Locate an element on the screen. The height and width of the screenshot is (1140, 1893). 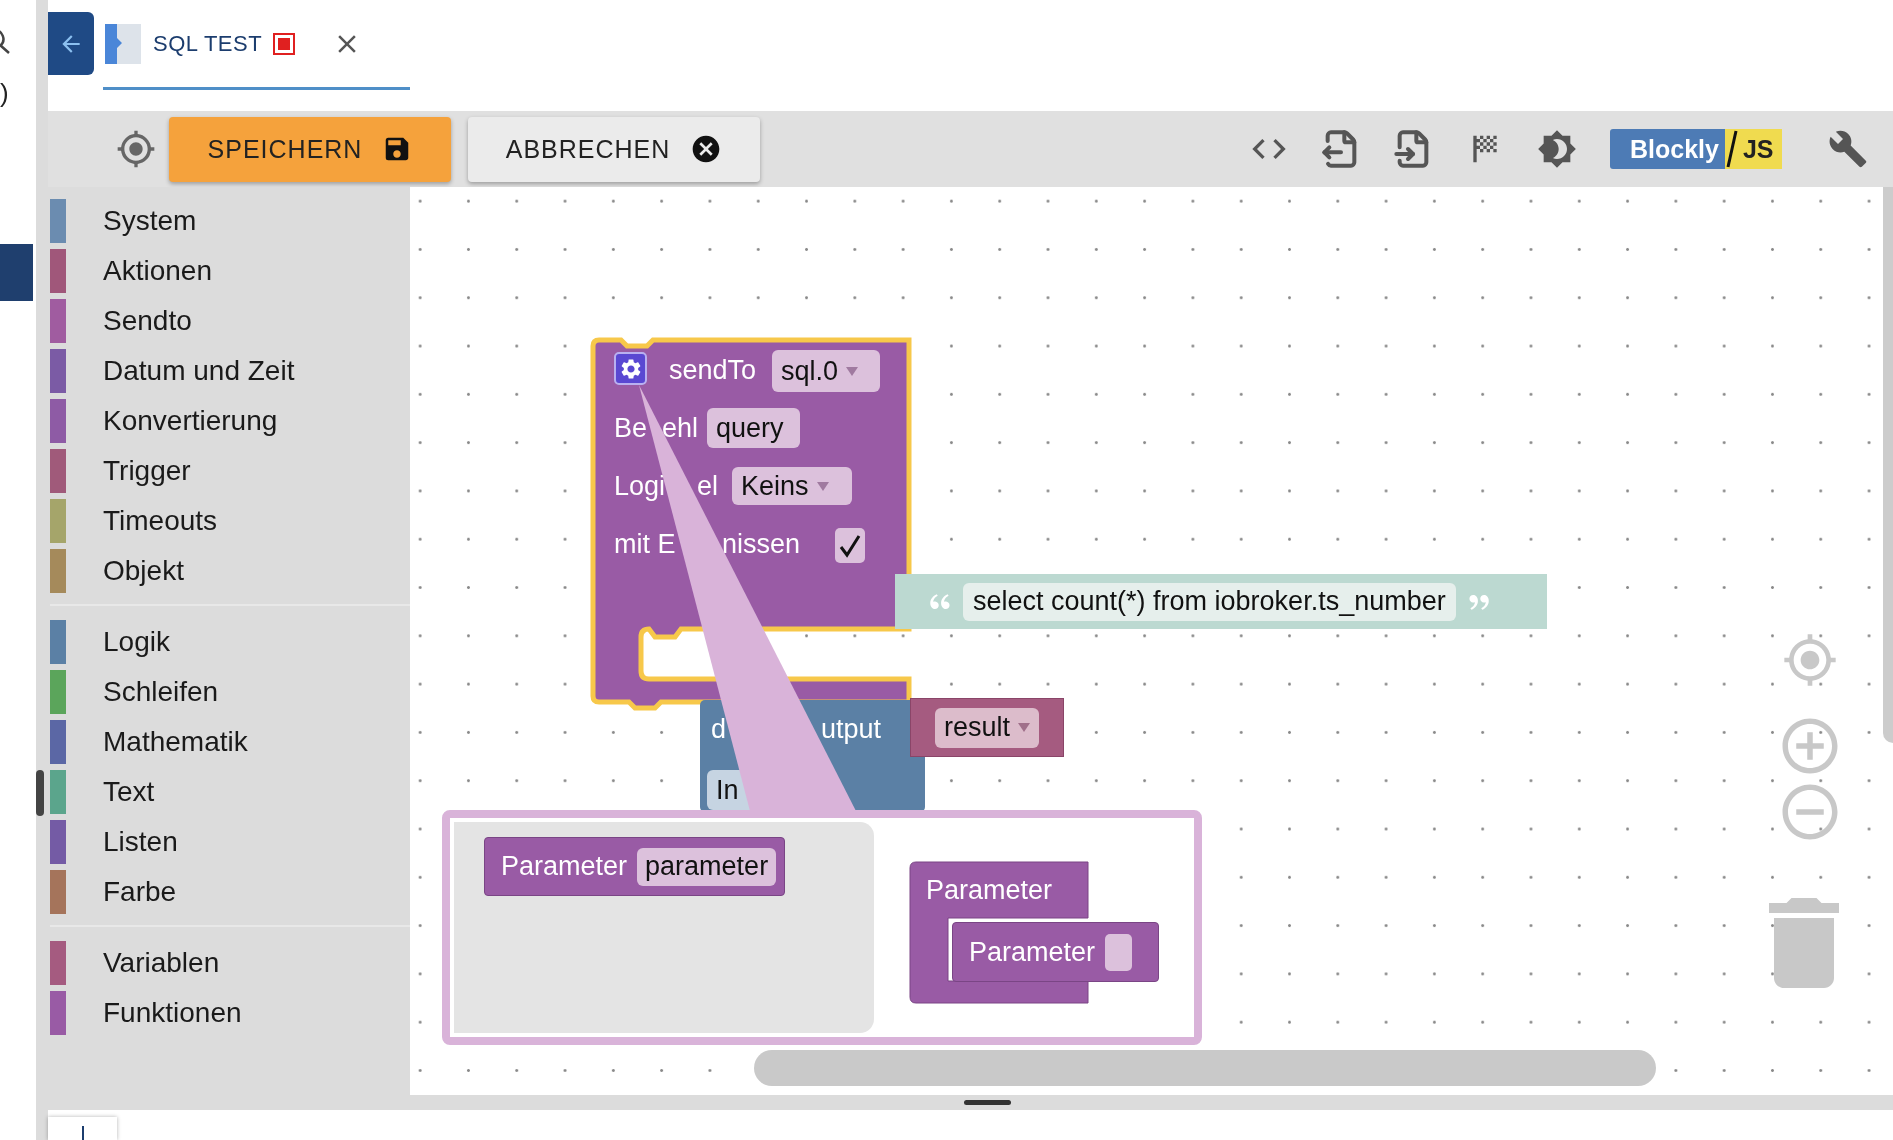
category-item: Logik is located at coordinates (229, 642).